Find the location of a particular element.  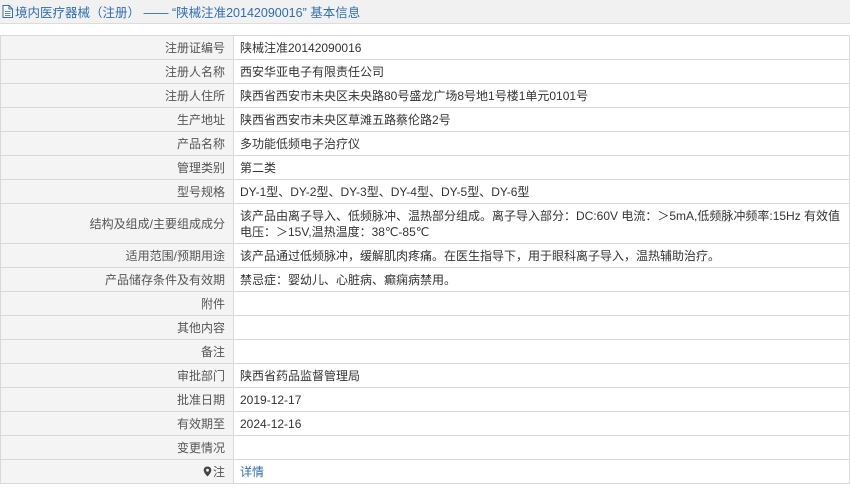

row-label: 型号规格 is located at coordinates (117, 191).